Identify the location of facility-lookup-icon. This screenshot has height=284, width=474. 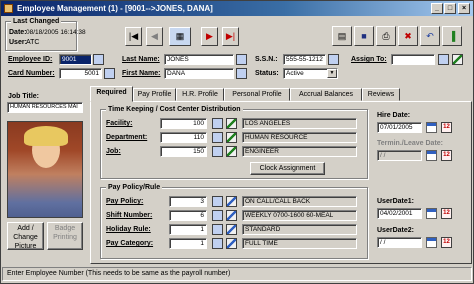
(217, 123).